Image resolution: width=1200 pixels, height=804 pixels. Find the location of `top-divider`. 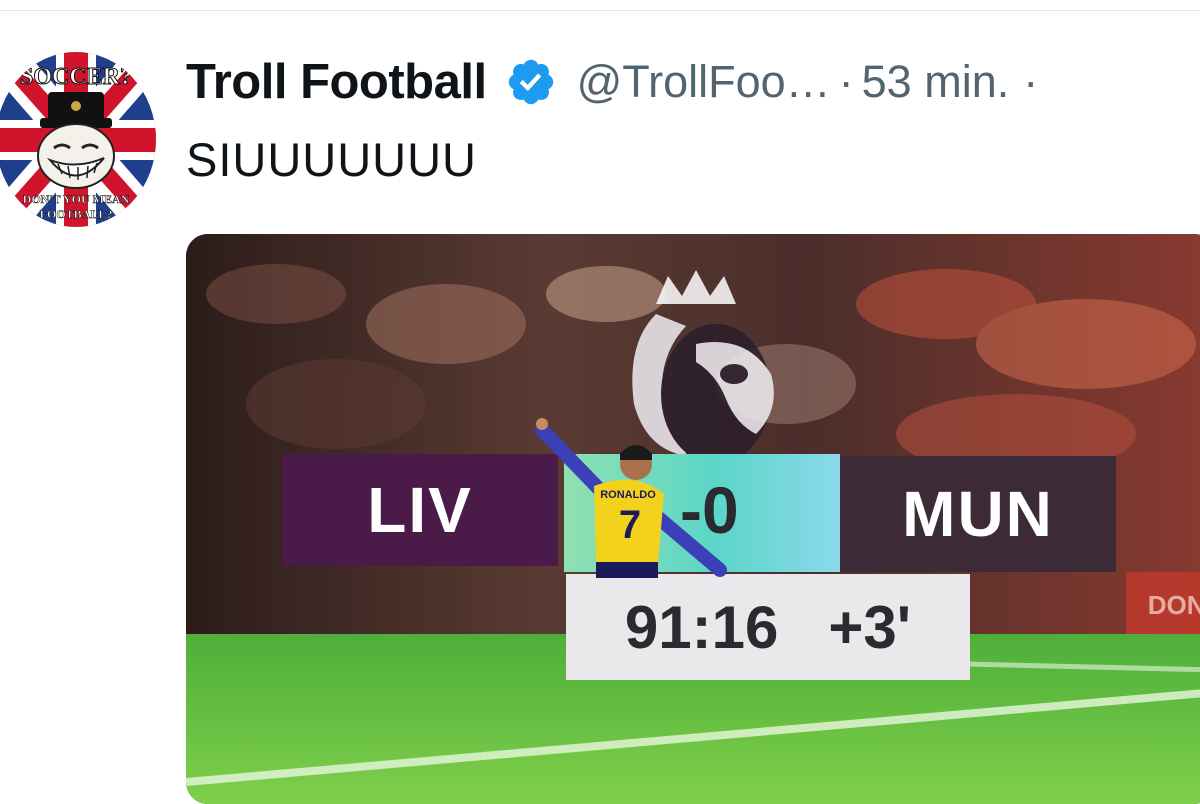

top-divider is located at coordinates (600, 10).